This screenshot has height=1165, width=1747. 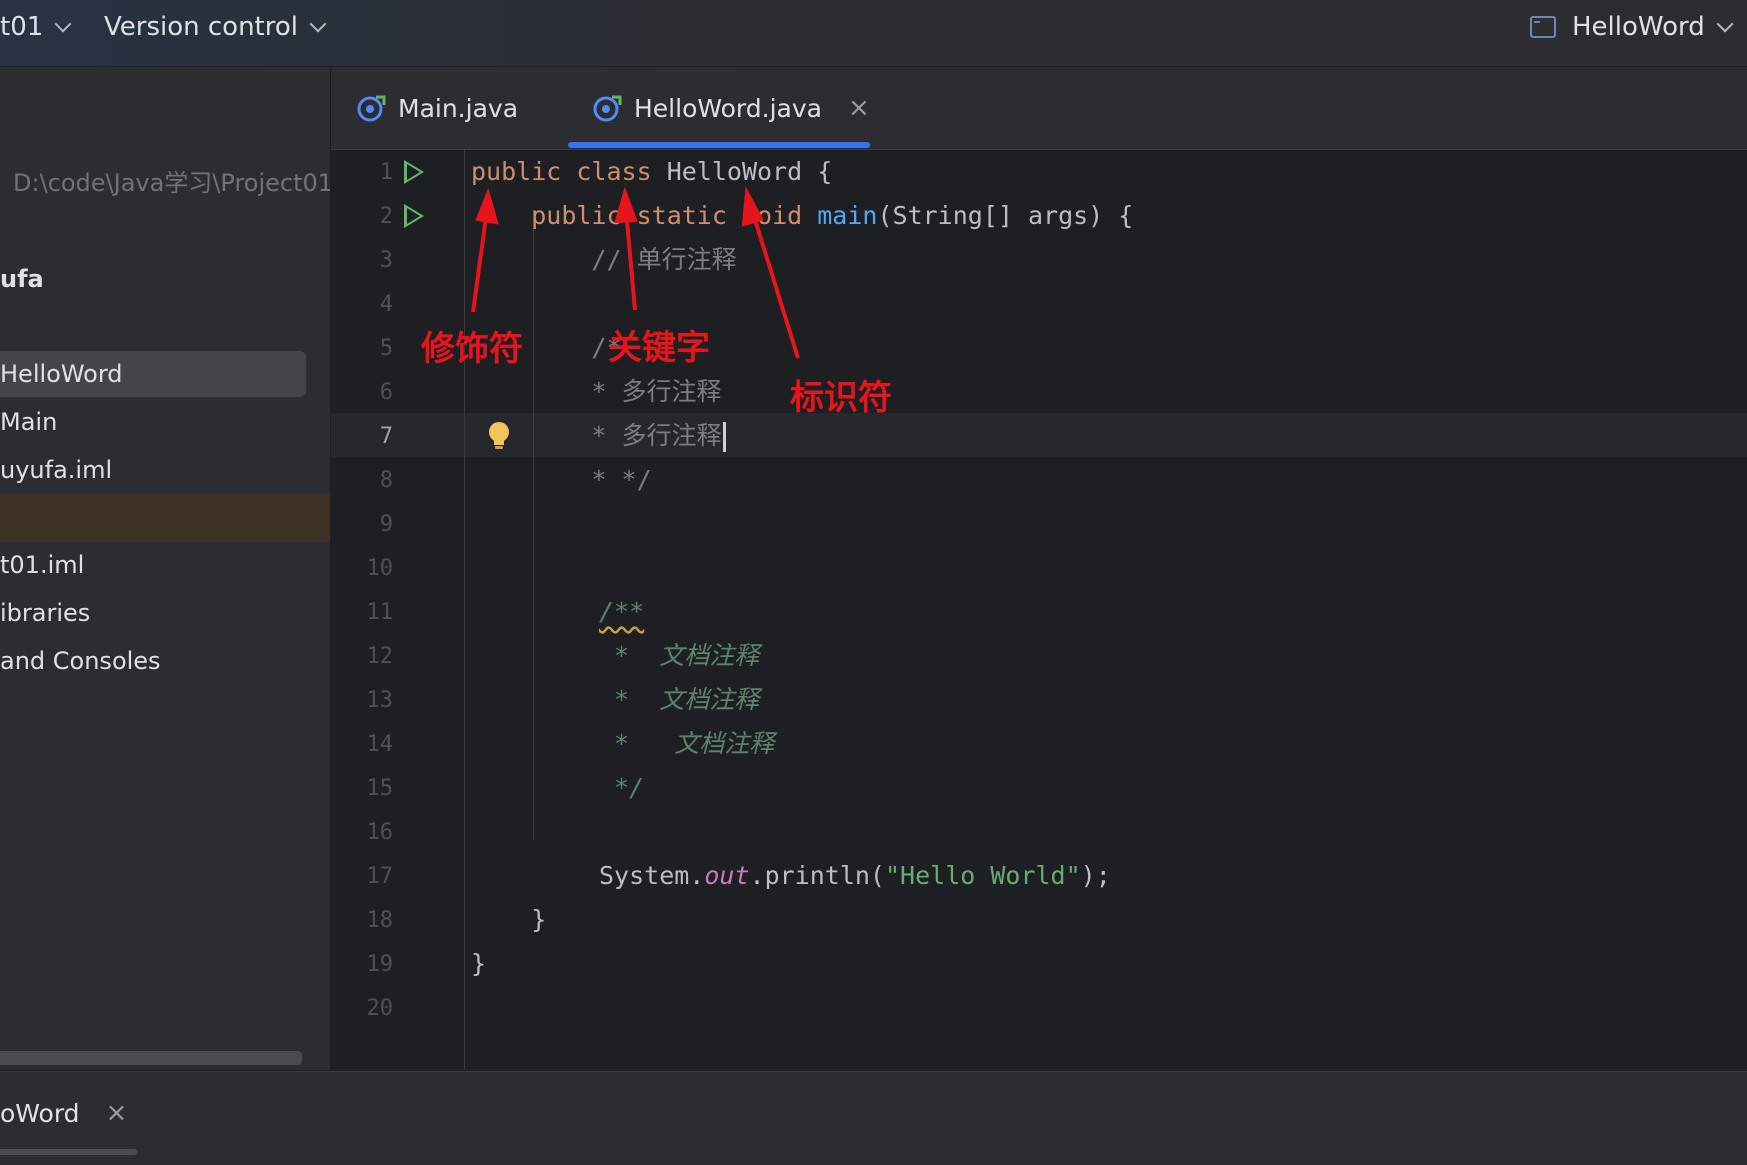 What do you see at coordinates (201, 27) in the screenshot?
I see `vcs-label: Version control` at bounding box center [201, 27].